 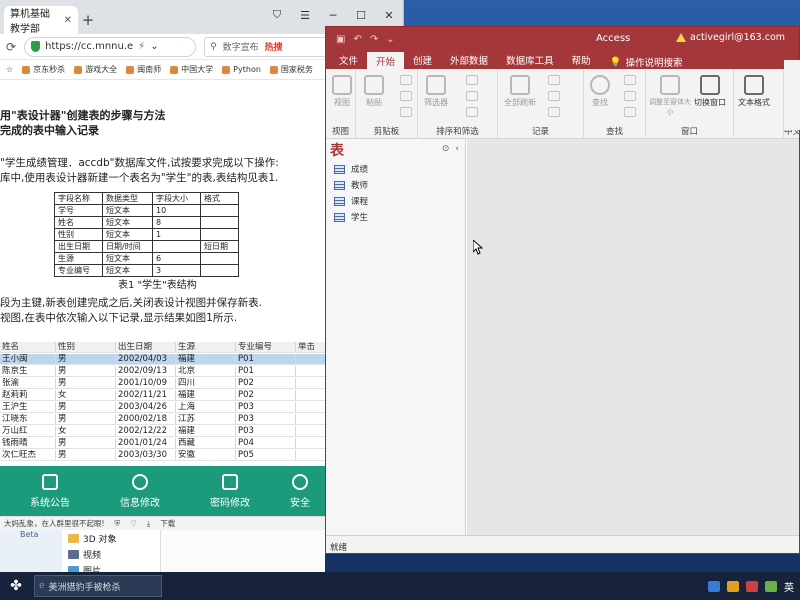 I want to click on lock-icon, so click(x=230, y=481).